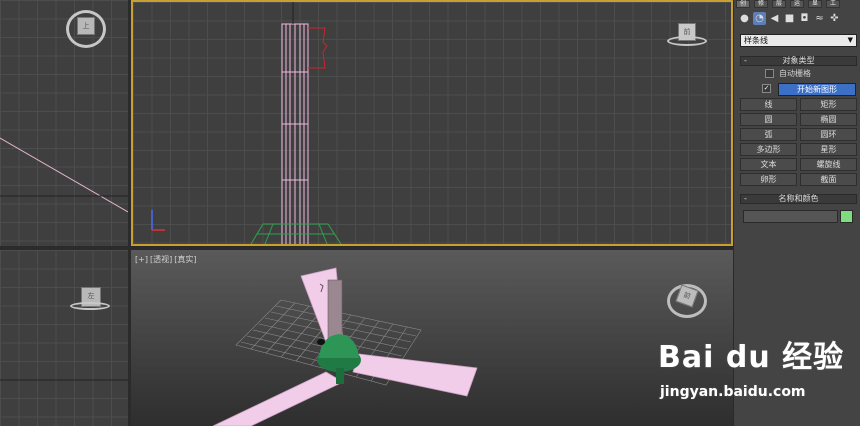 Image resolution: width=860 pixels, height=426 pixels. Describe the element at coordinates (815, 4) in the screenshot. I see `tab-display: 显` at that location.